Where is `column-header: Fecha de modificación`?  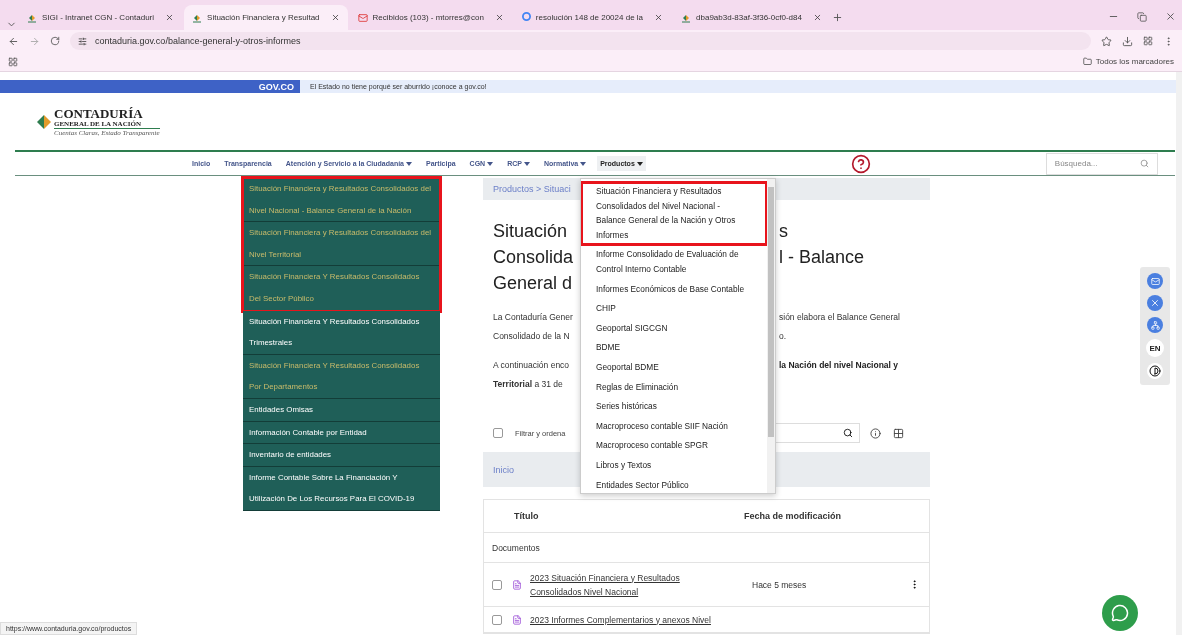
column-header: Fecha de modificación is located at coordinates (793, 516).